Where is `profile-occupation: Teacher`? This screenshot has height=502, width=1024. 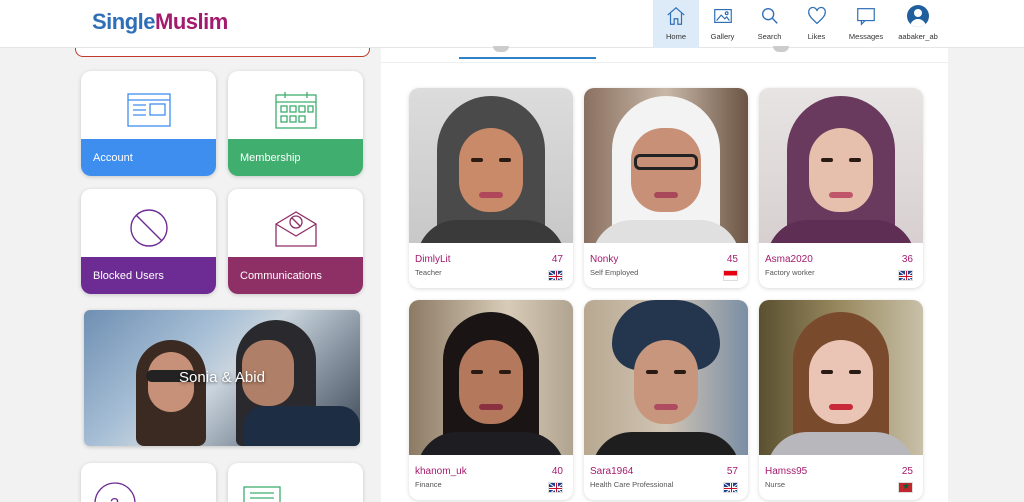
profile-occupation: Teacher is located at coordinates (428, 272).